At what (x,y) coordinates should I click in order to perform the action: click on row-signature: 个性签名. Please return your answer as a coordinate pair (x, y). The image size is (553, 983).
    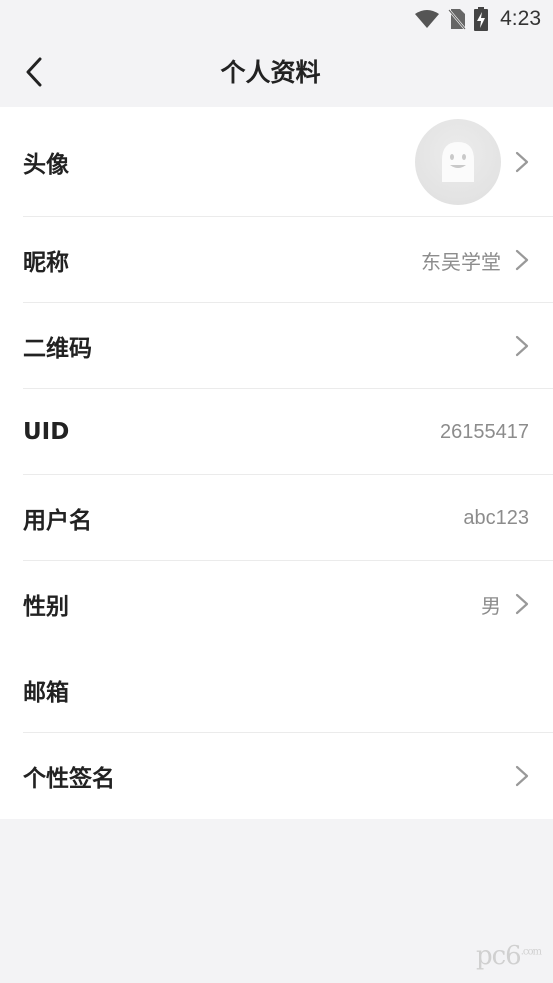
    Looking at the image, I should click on (276, 776).